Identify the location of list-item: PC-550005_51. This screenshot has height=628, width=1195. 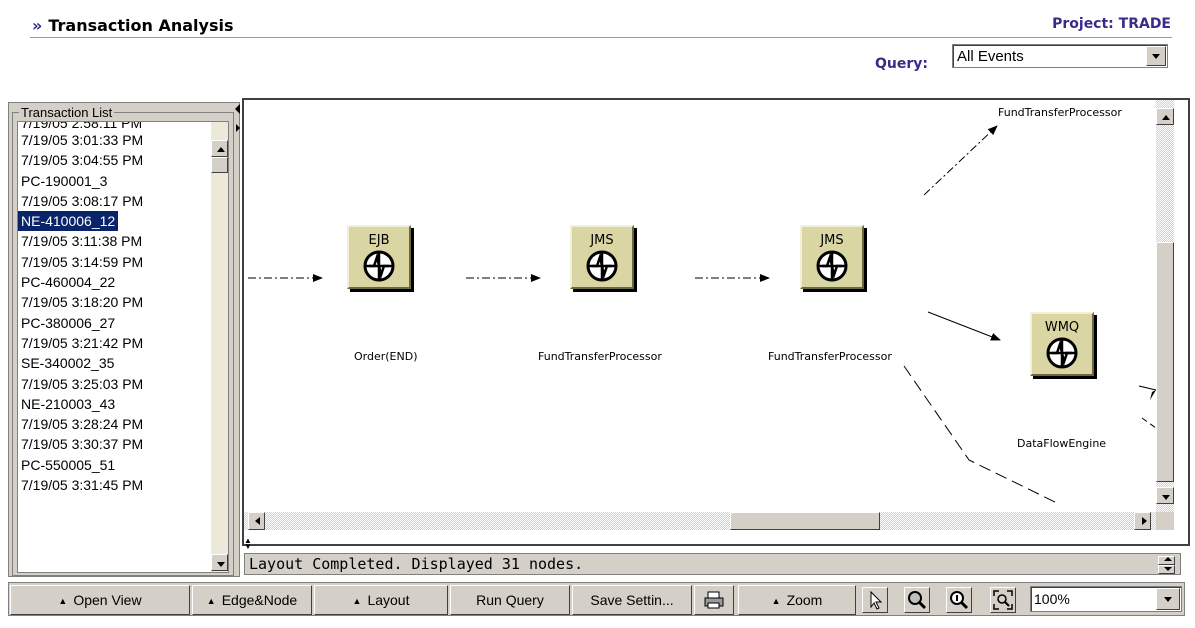
(123, 465).